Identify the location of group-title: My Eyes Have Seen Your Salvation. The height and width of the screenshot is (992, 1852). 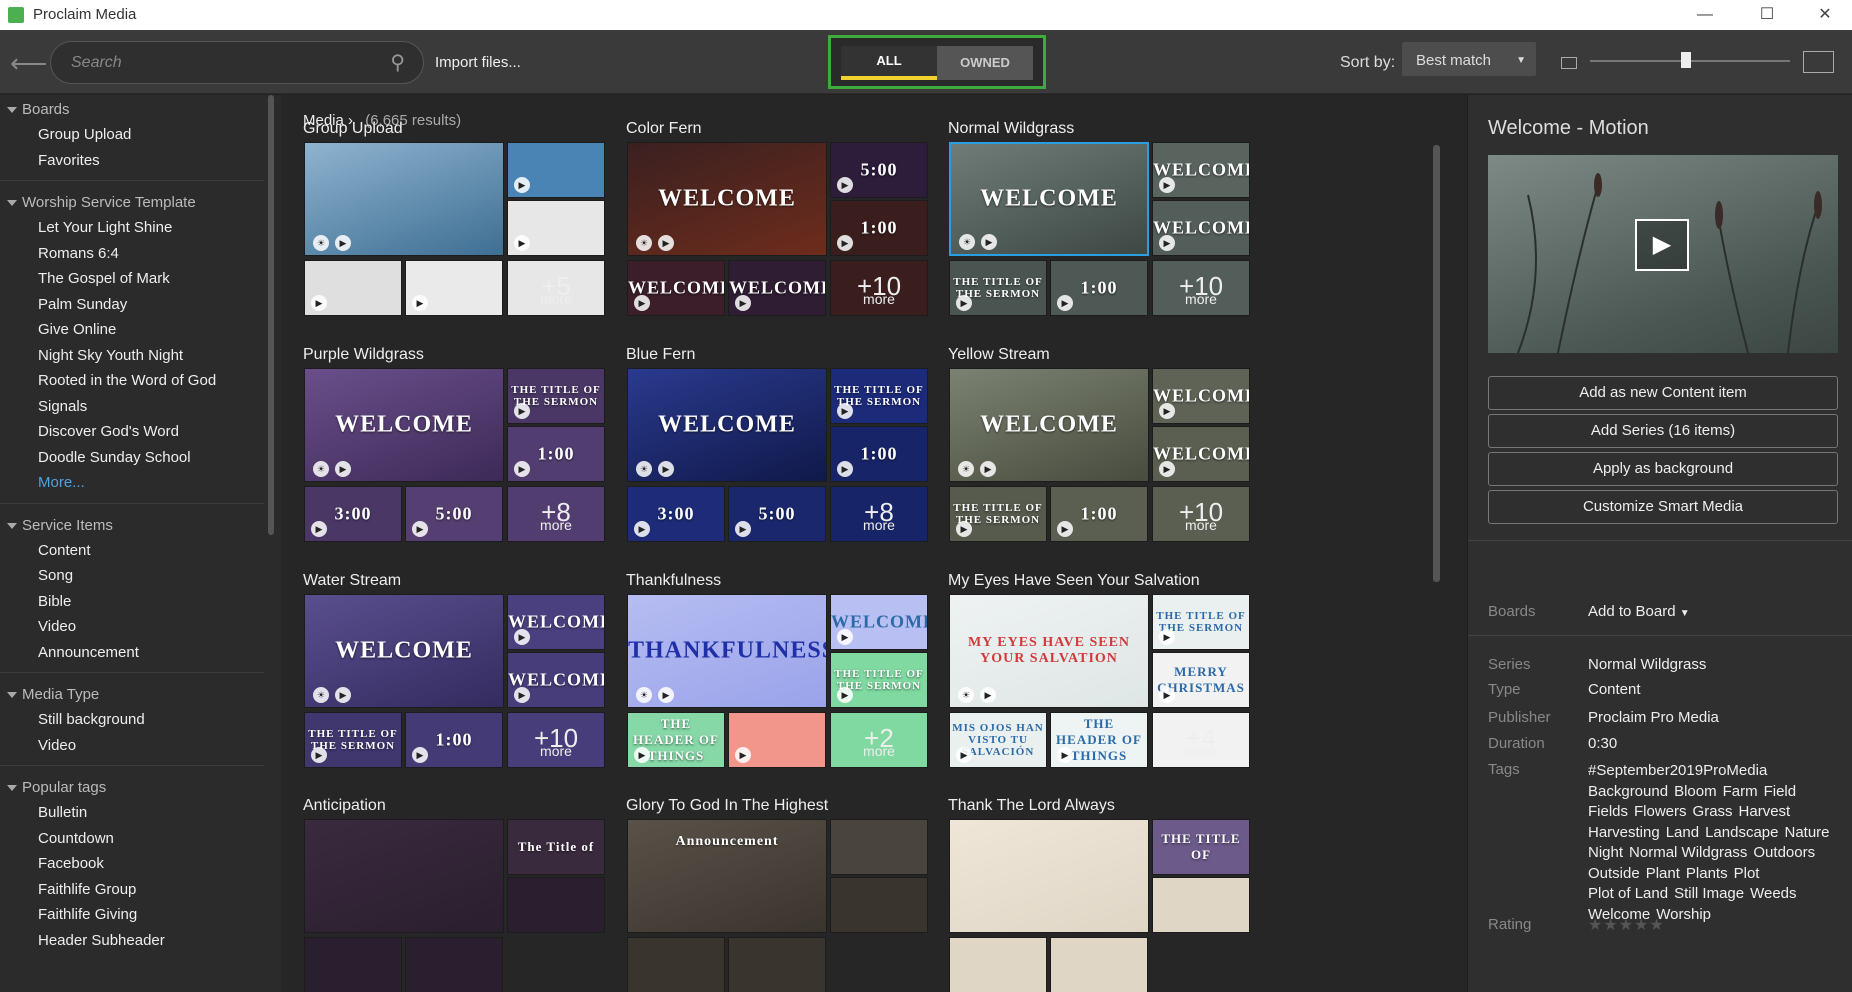
(1128, 583).